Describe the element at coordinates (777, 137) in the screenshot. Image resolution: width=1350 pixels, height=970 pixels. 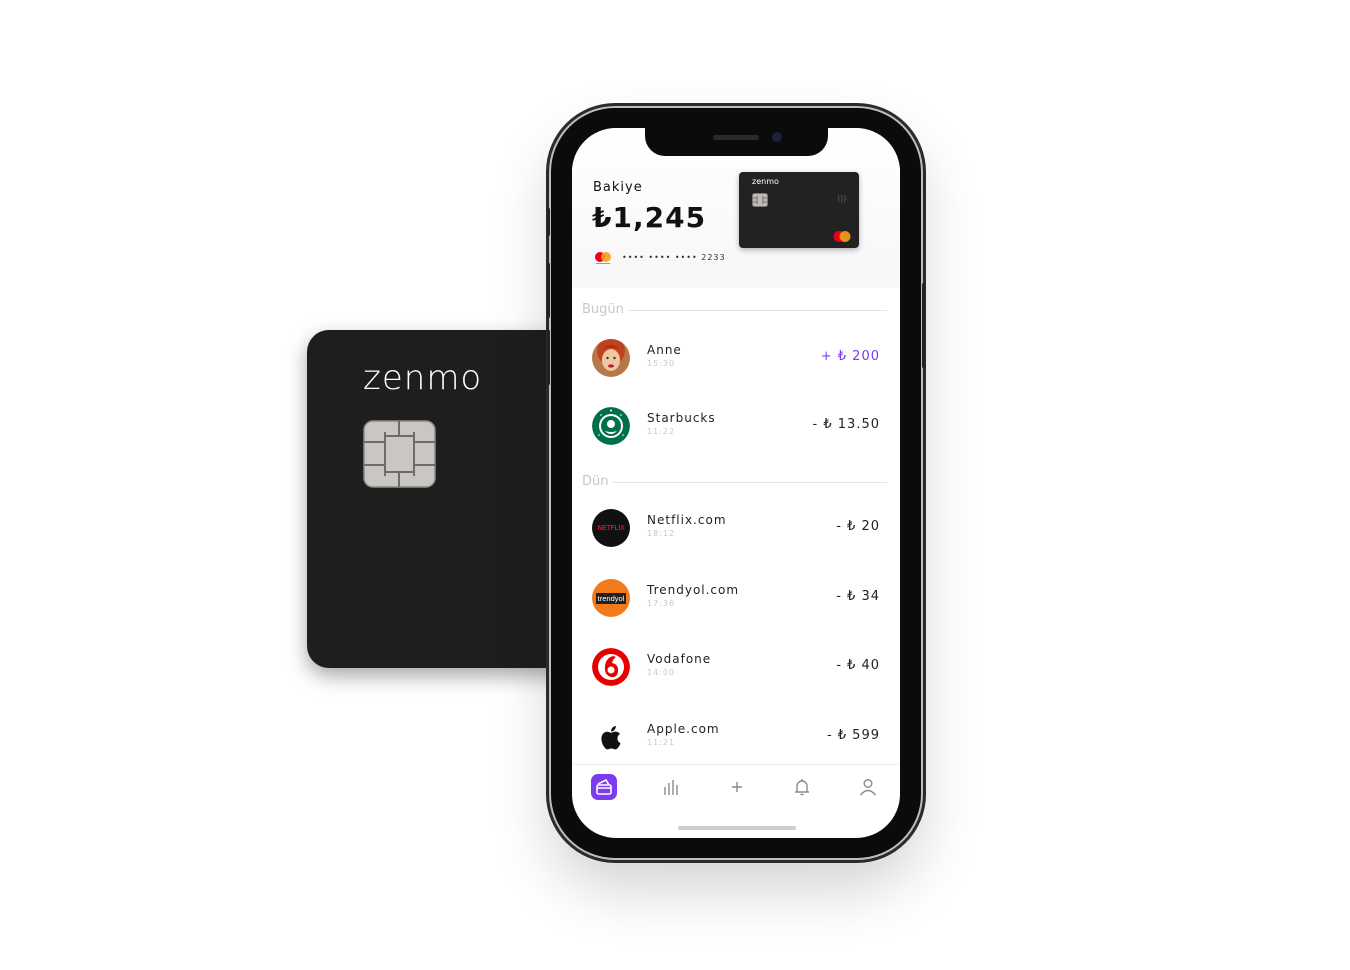
I see `camera` at that location.